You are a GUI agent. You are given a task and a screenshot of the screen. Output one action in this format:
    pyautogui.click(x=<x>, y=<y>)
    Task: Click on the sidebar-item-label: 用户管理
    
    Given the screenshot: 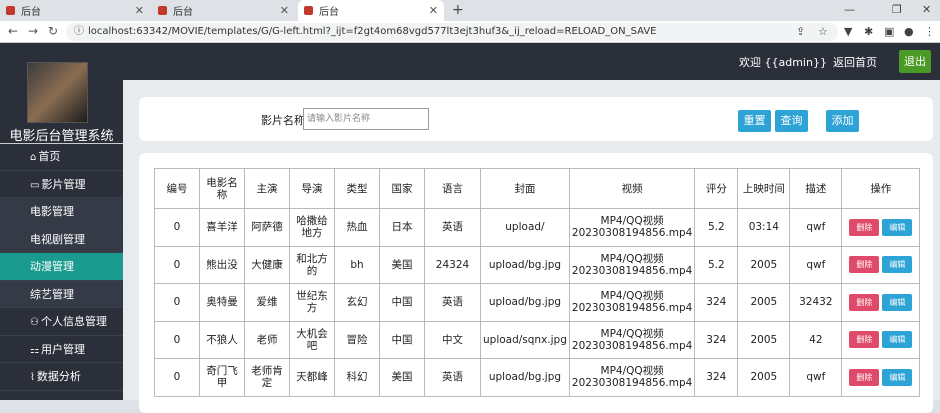 What is the action you would take?
    pyautogui.click(x=62, y=349)
    